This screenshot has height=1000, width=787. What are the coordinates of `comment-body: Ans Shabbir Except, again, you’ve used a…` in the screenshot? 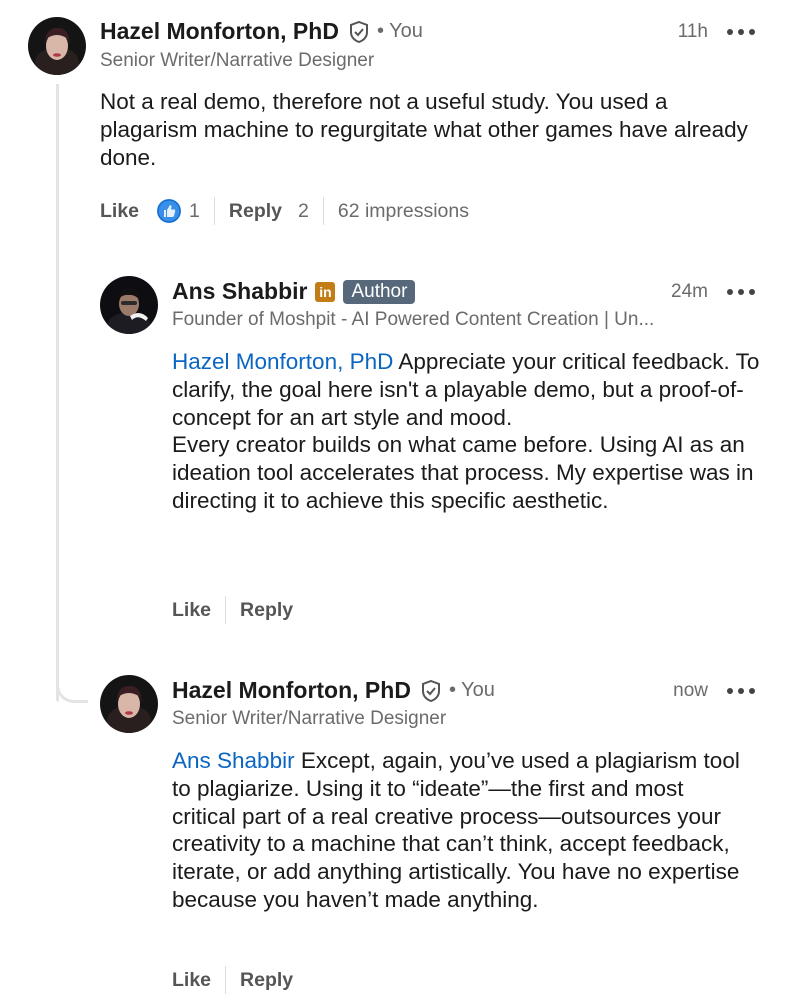 It's located at (462, 830).